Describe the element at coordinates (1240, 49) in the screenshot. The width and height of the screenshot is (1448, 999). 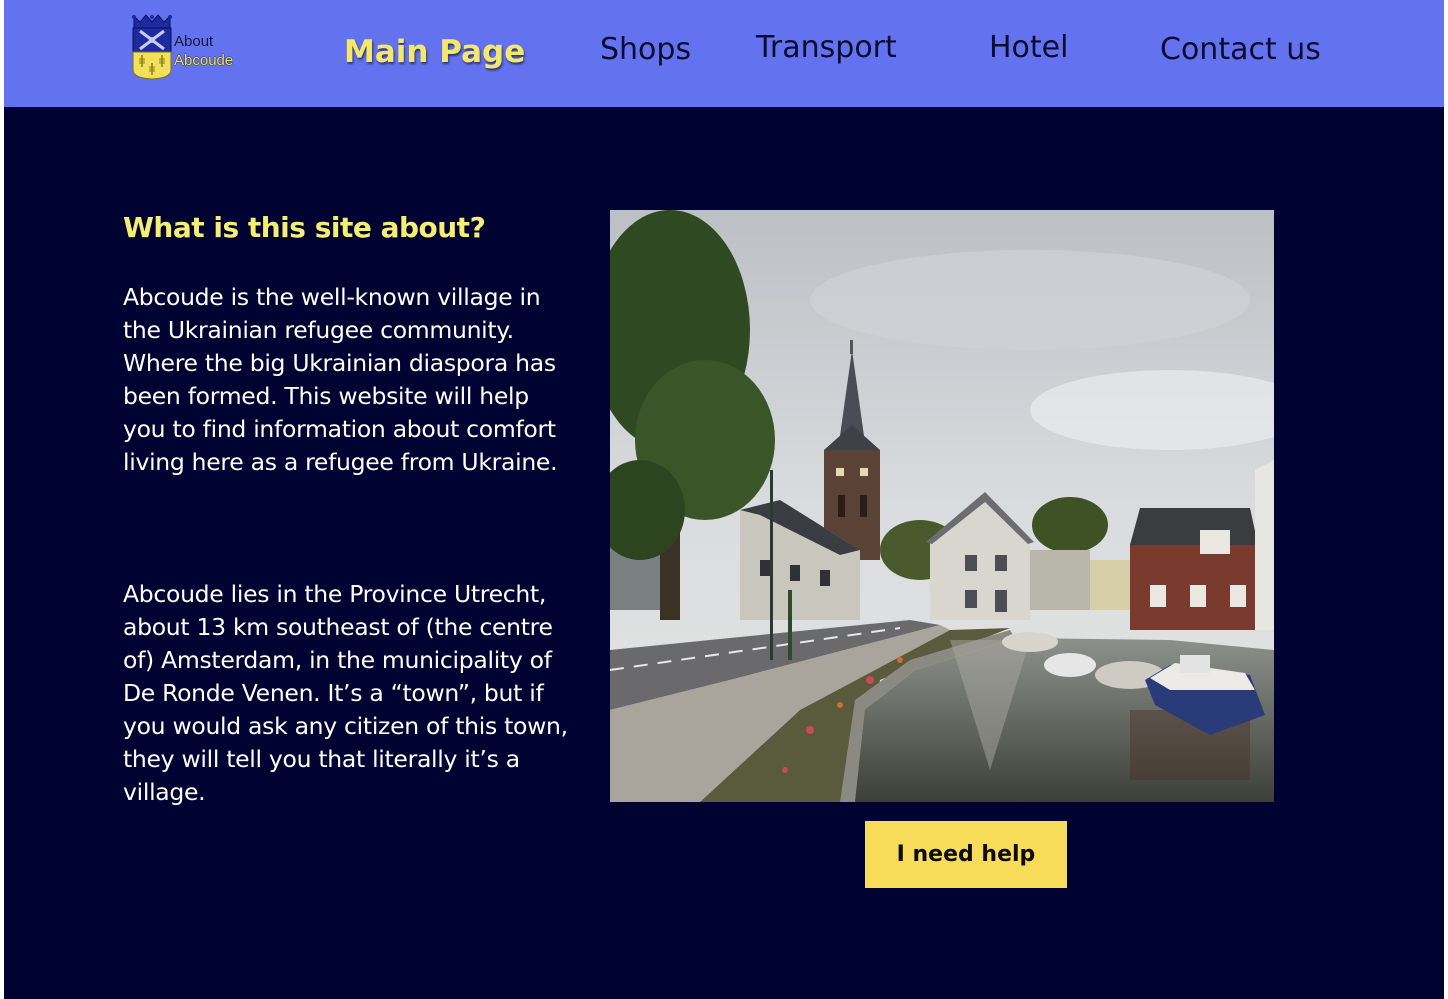
I see `nav-contact-us: Contact us` at that location.